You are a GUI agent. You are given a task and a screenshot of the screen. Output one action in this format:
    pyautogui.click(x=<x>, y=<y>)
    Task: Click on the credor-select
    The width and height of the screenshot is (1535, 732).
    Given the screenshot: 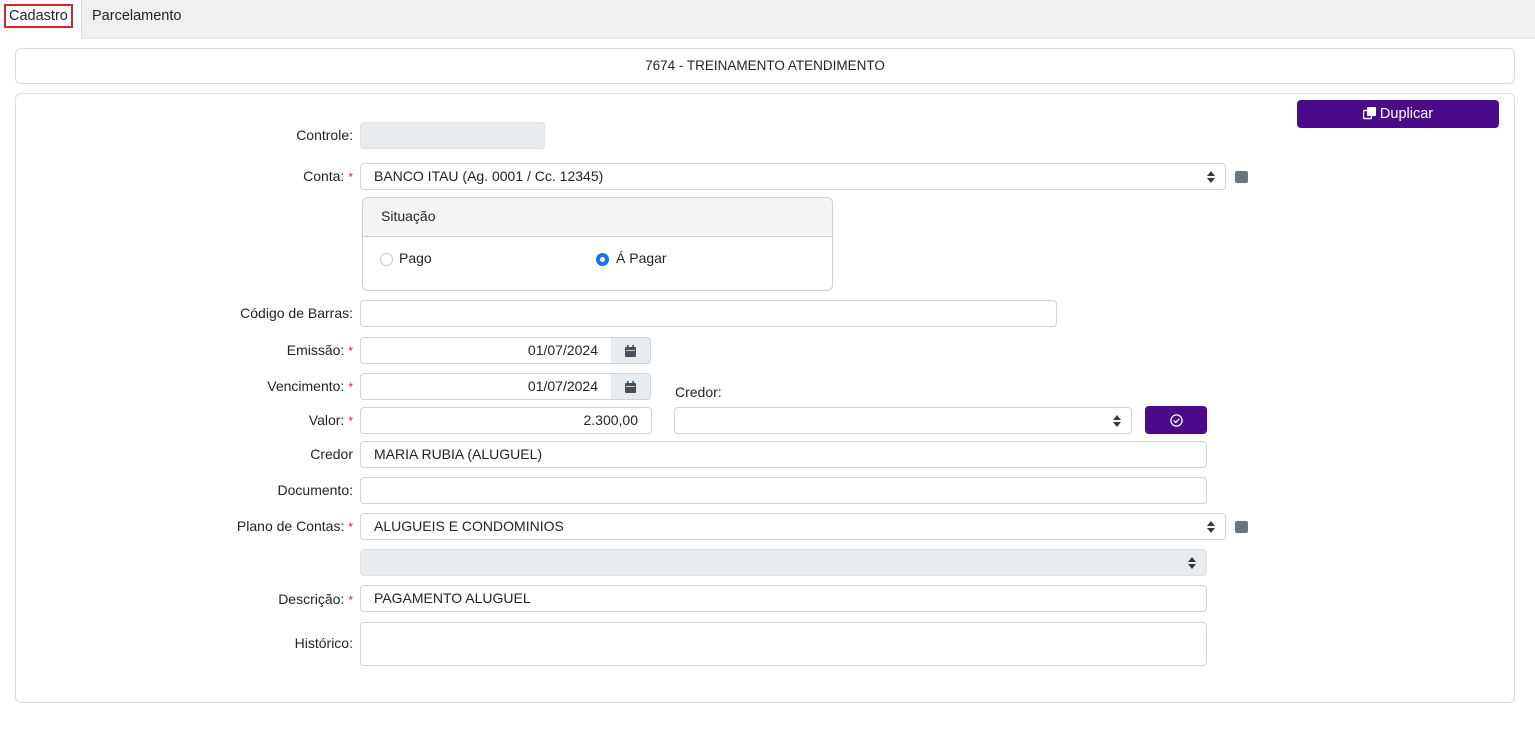 What is the action you would take?
    pyautogui.click(x=903, y=420)
    